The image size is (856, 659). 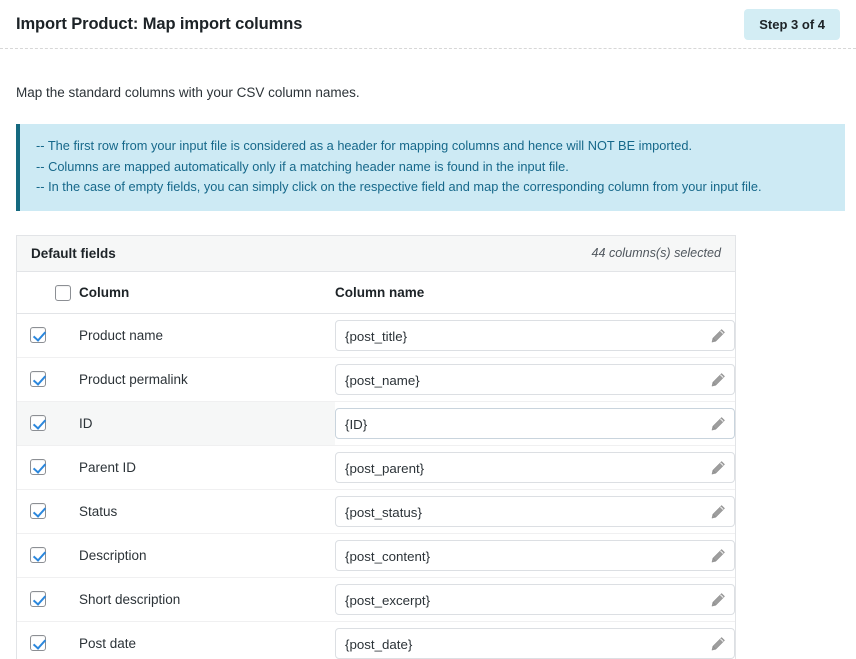 I want to click on column-name-input: {post_name}, so click(x=535, y=379).